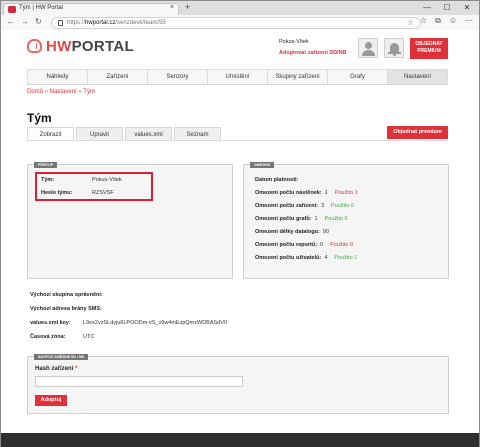 The image size is (480, 447). Describe the element at coordinates (301, 219) in the screenshot. I see `limit-row: Omezení počtu grafů: 1 Použito 0` at that location.